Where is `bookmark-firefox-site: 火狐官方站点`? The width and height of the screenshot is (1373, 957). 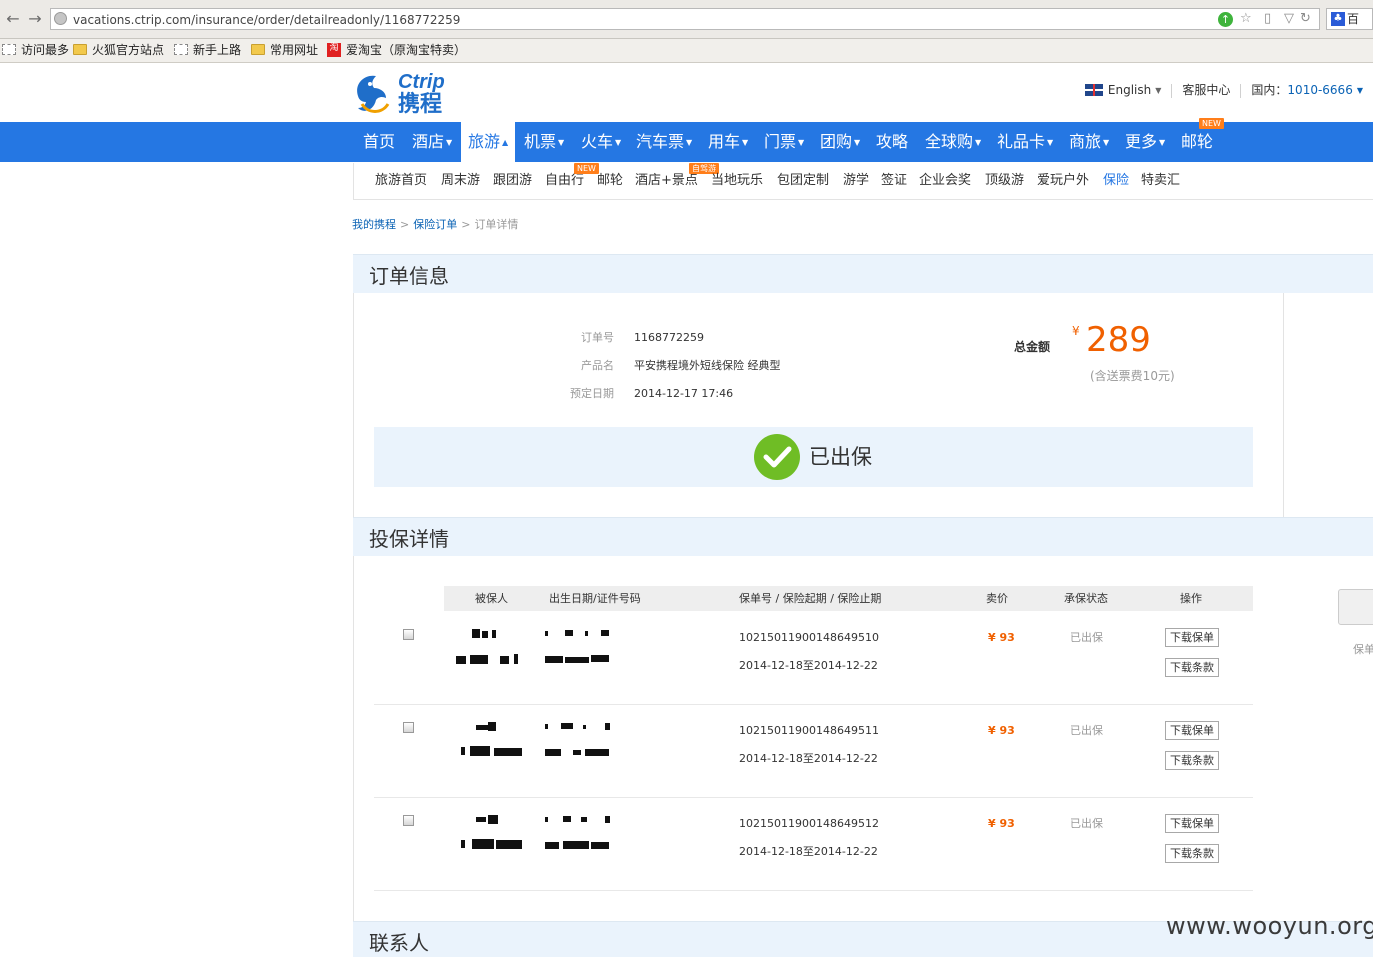 bookmark-firefox-site: 火狐官方站点 is located at coordinates (118, 50).